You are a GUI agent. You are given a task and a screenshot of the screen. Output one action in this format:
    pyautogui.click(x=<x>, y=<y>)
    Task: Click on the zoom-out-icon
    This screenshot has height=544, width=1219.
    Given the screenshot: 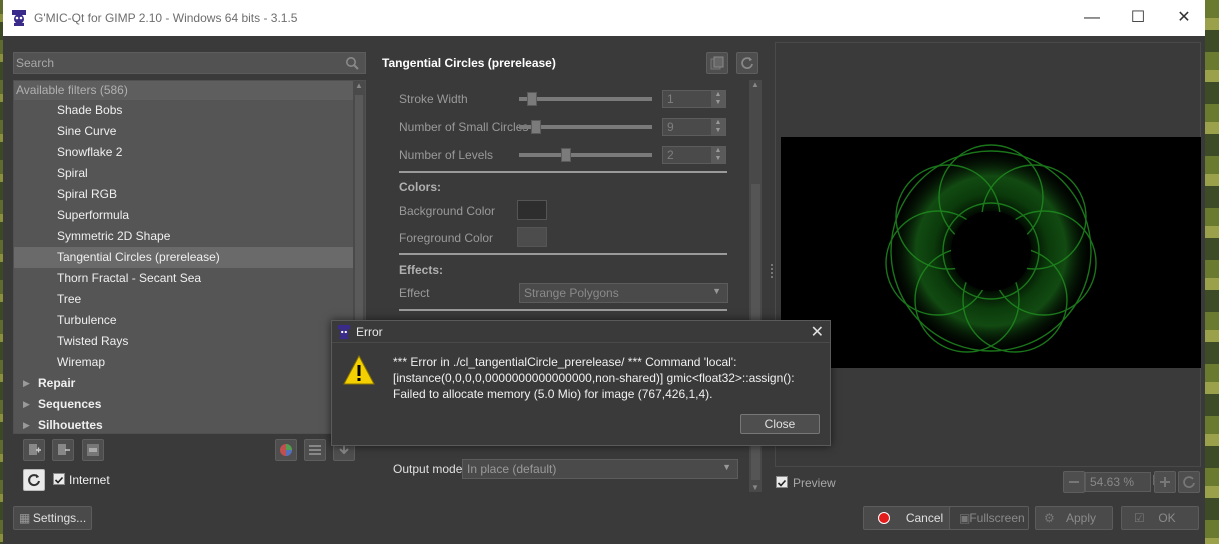 What is the action you would take?
    pyautogui.click(x=1074, y=482)
    